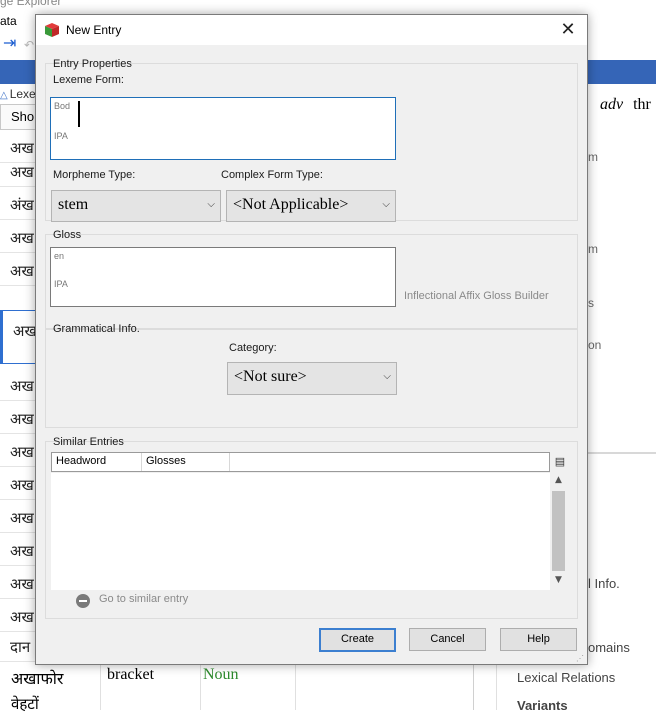 This screenshot has width=656, height=714. Describe the element at coordinates (73, 204) in the screenshot. I see `morpheme-type-value: stem` at that location.